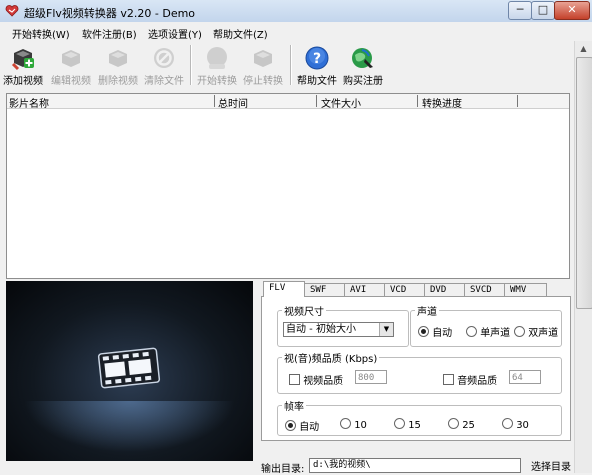  What do you see at coordinates (331, 359) in the screenshot?
I see `quality-legend: 视(音)频品质 (Kbps)` at bounding box center [331, 359].